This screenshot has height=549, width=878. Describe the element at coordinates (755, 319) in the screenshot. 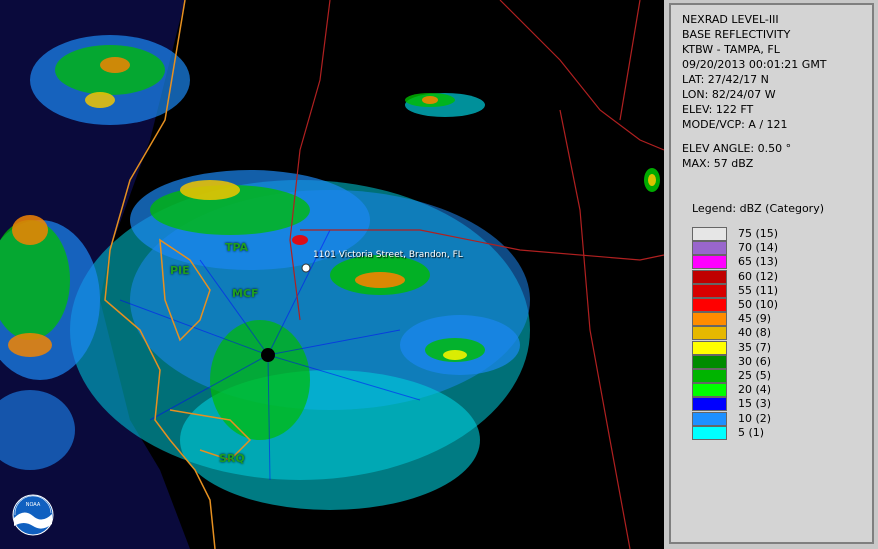

I see `legend-label: 45 (9)` at that location.